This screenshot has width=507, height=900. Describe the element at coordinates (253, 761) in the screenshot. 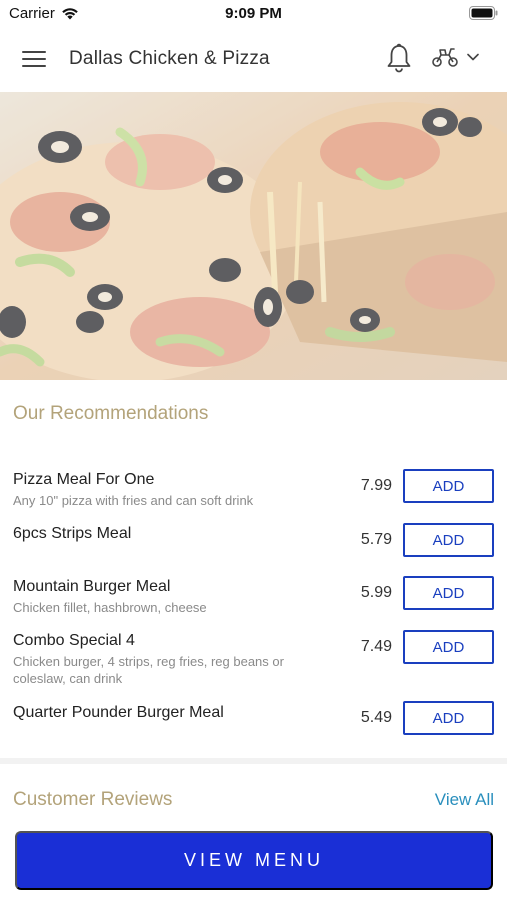

I see `section-divider` at that location.